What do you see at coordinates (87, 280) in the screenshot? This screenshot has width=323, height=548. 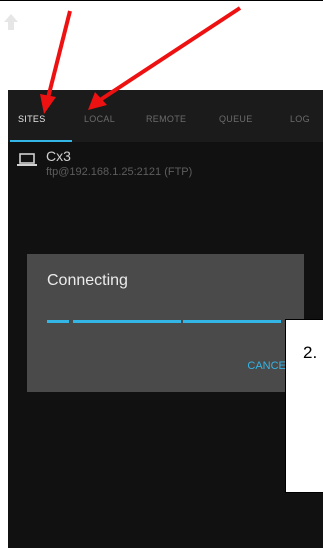 I see `dialog-title: Connecting` at bounding box center [87, 280].